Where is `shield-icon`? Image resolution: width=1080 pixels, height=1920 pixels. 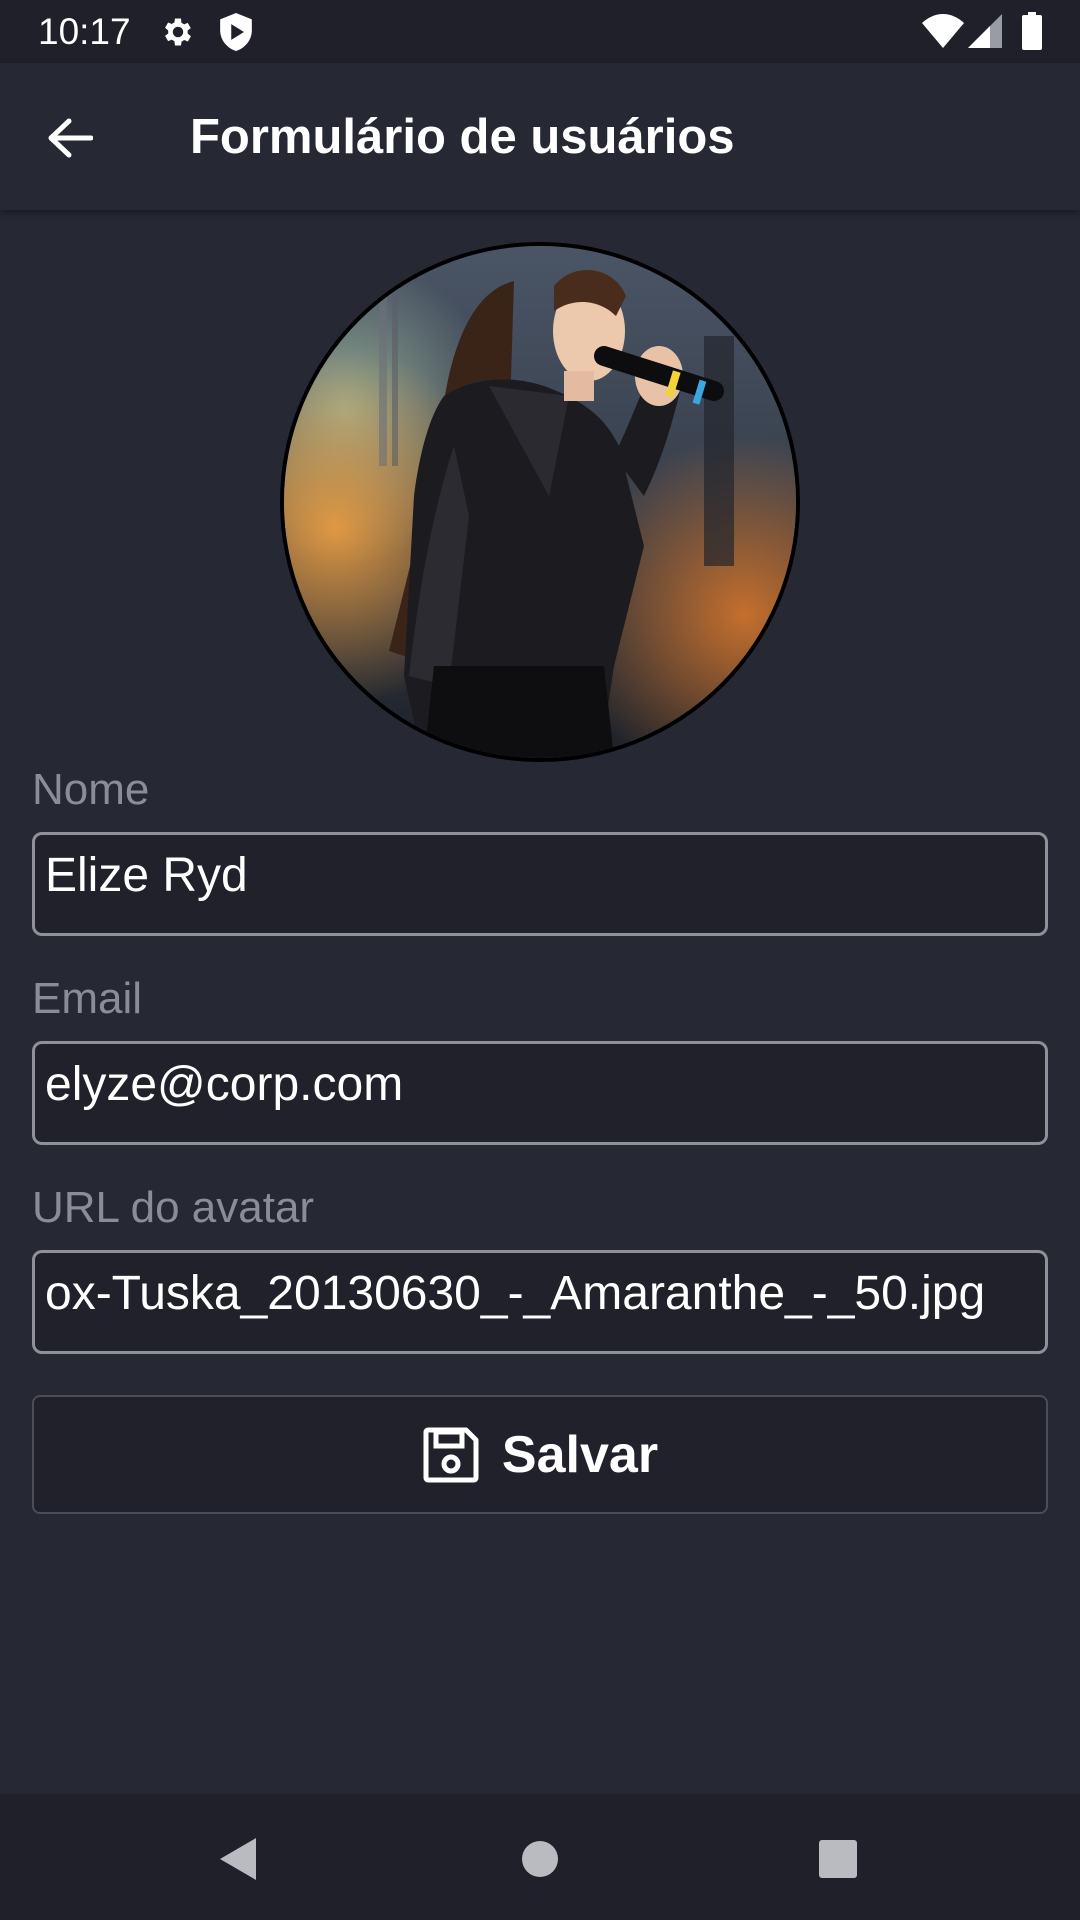 shield-icon is located at coordinates (236, 34).